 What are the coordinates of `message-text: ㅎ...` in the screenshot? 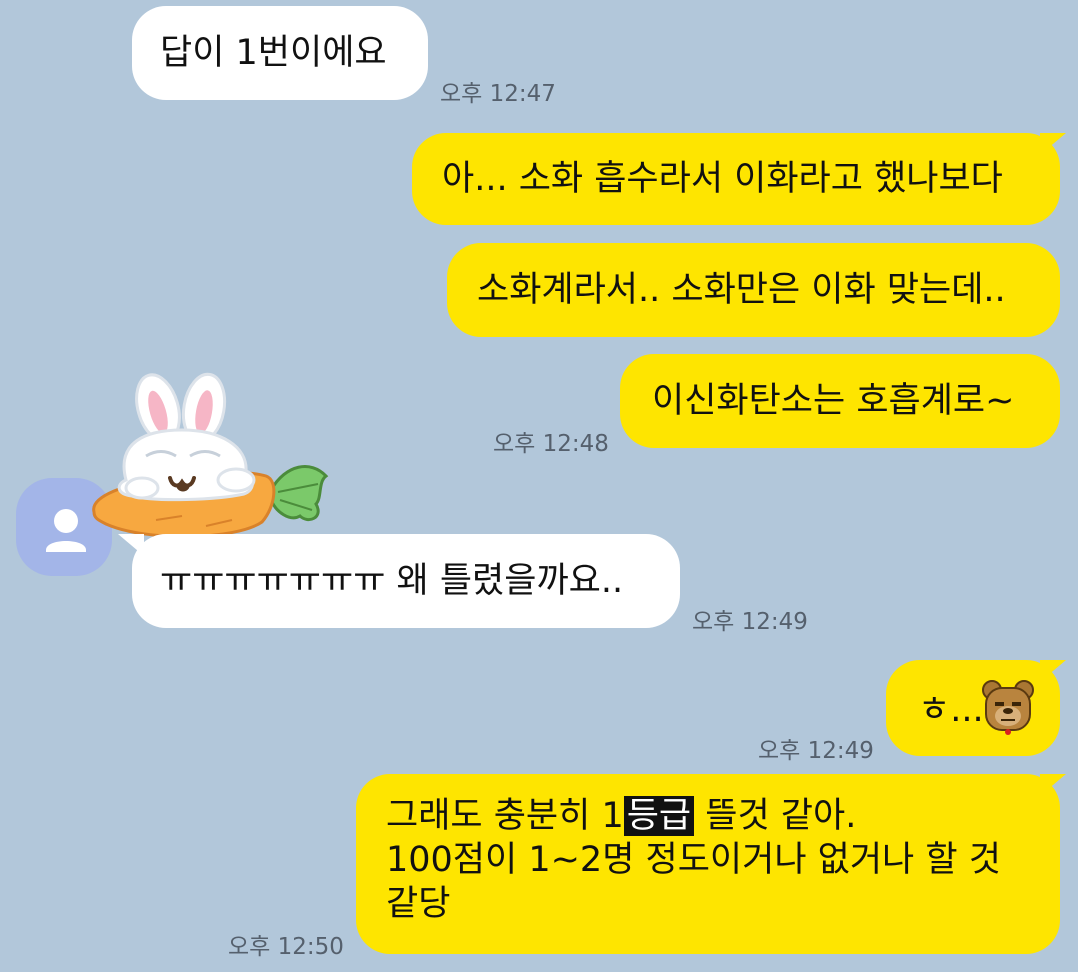 It's located at (951, 710).